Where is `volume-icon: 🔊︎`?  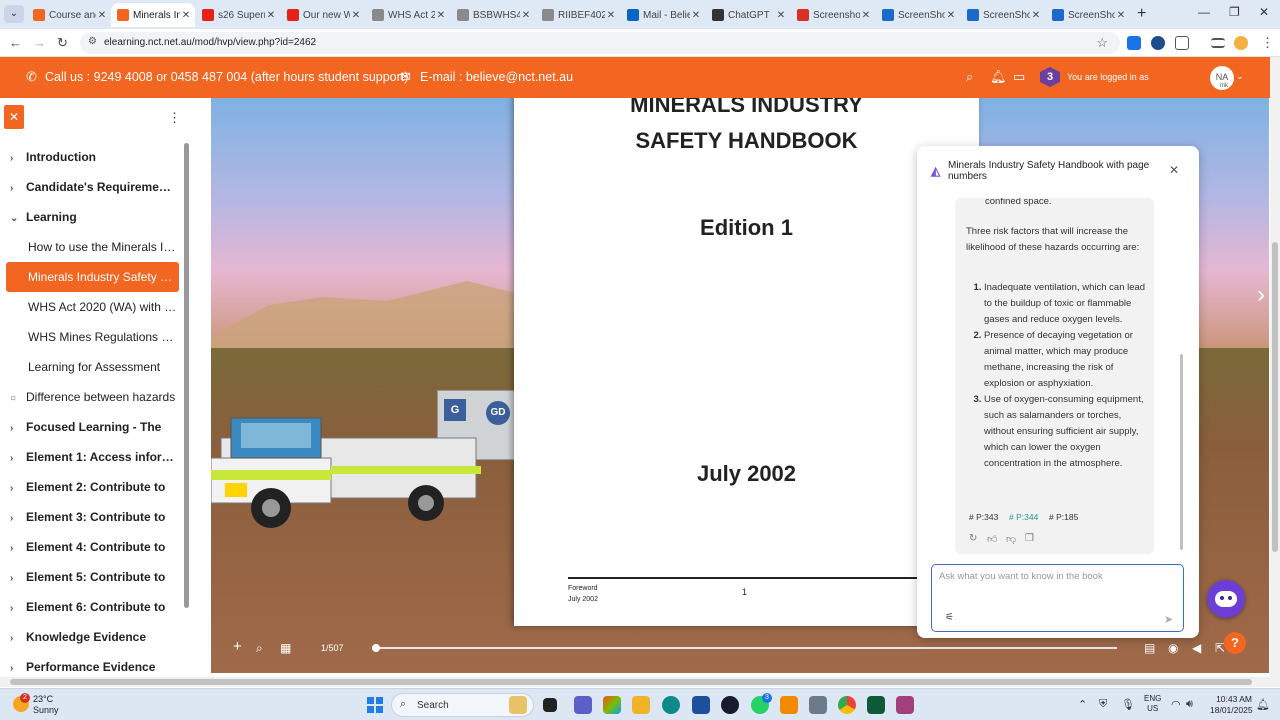
volume-icon: 🔊︎ is located at coordinates (1189, 704).